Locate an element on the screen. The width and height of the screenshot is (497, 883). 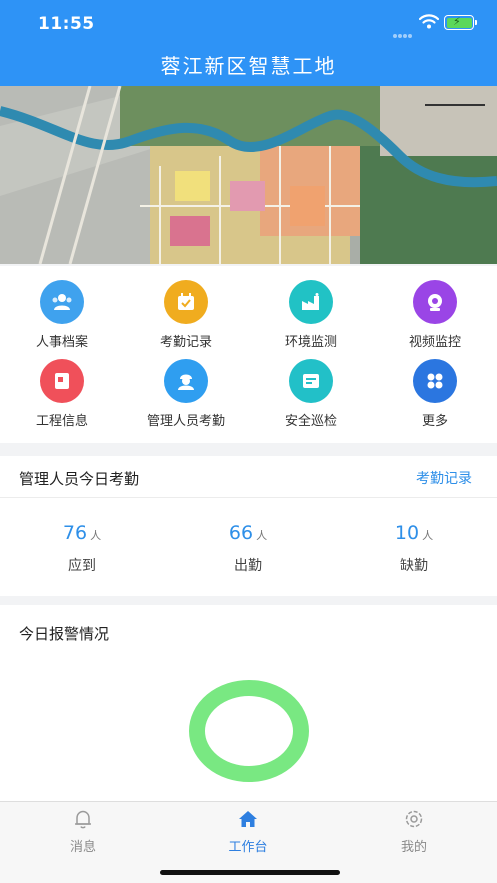
settings-icon is located at coordinates (414, 819).